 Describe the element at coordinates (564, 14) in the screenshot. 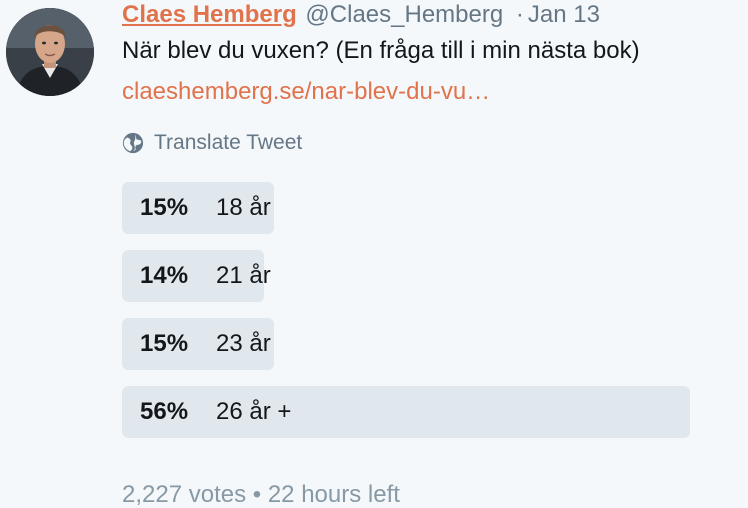

I see `tweet-date: Jan 13` at that location.